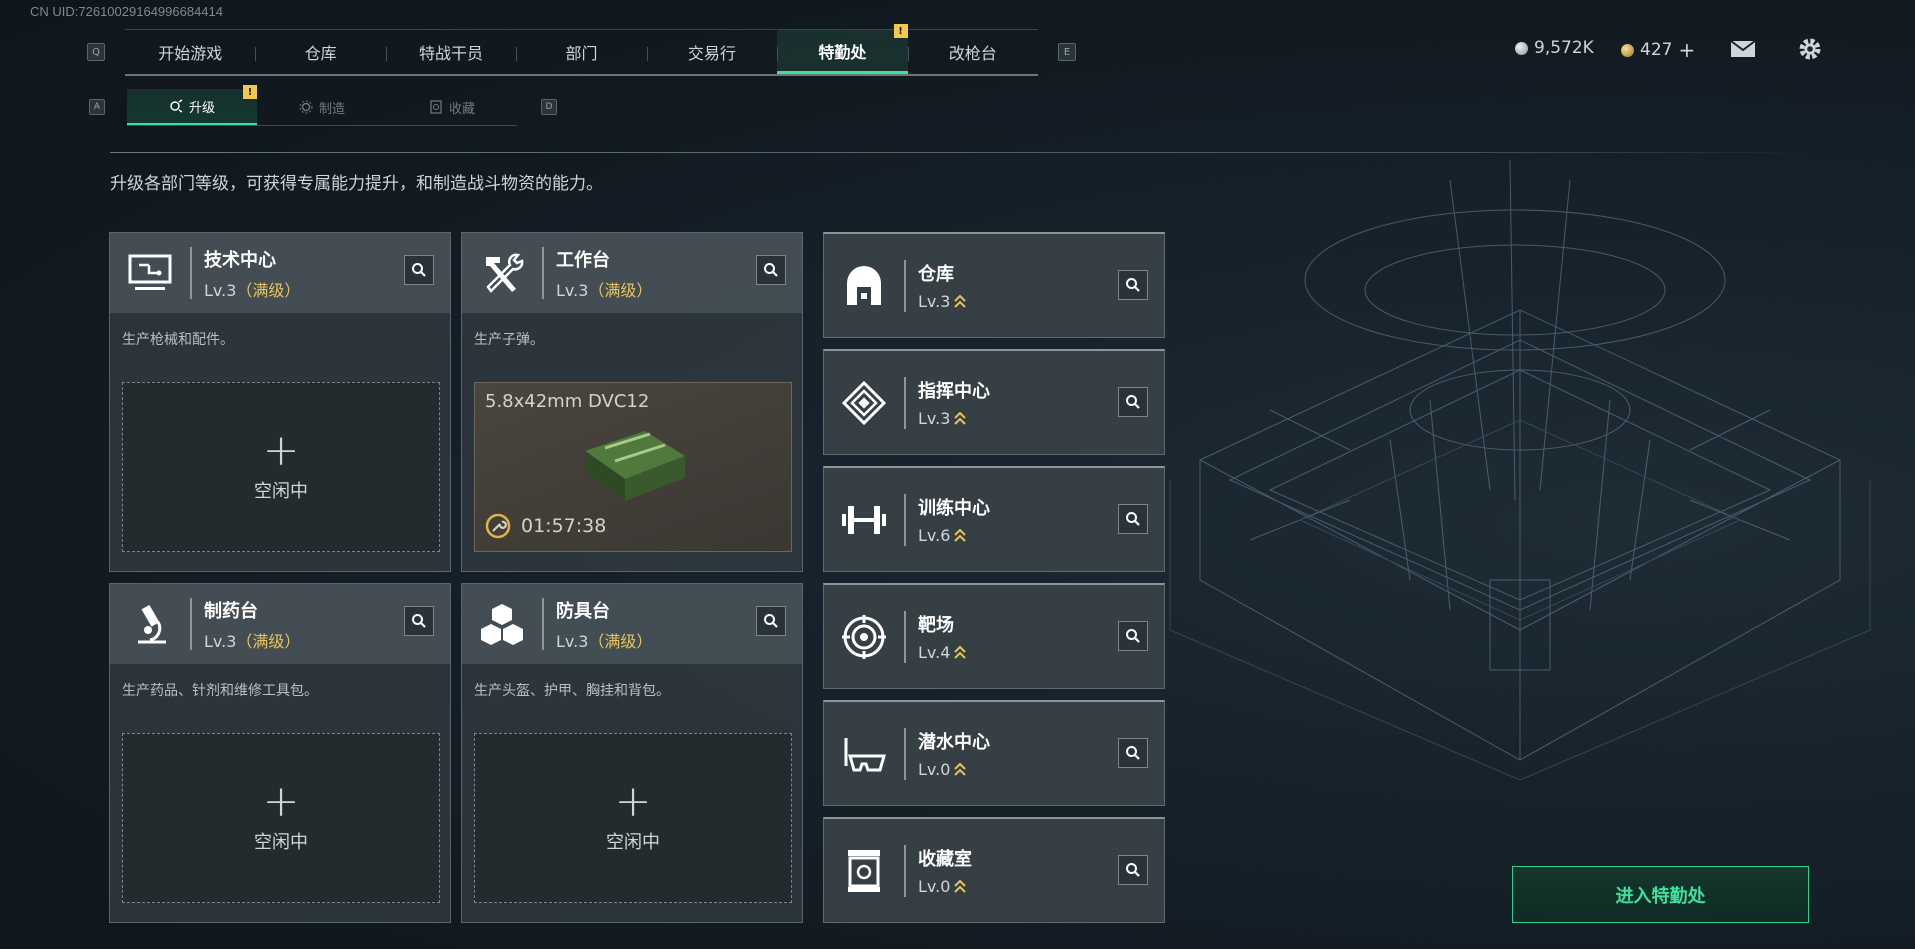 The image size is (1915, 949). I want to click on subtab-craft: 制造, so click(322, 107).